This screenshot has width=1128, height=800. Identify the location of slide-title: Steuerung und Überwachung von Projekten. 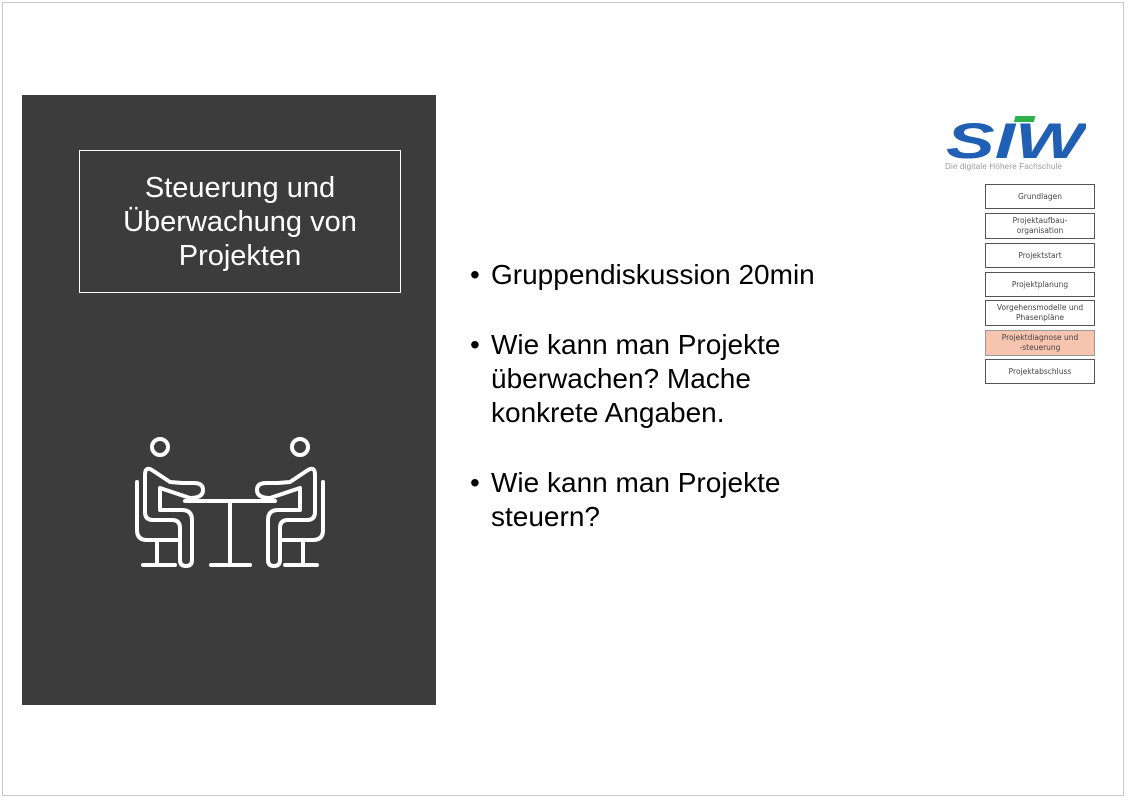
(240, 221).